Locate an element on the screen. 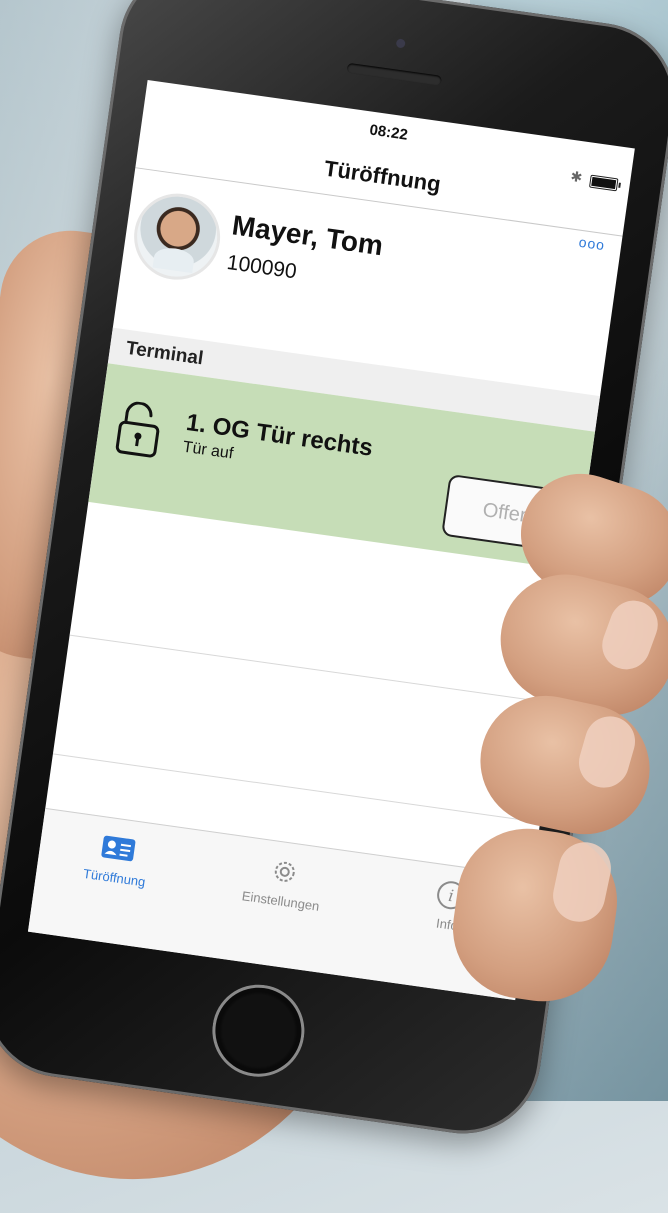 The height and width of the screenshot is (1213, 668). svg-text: i is located at coordinates (451, 896).